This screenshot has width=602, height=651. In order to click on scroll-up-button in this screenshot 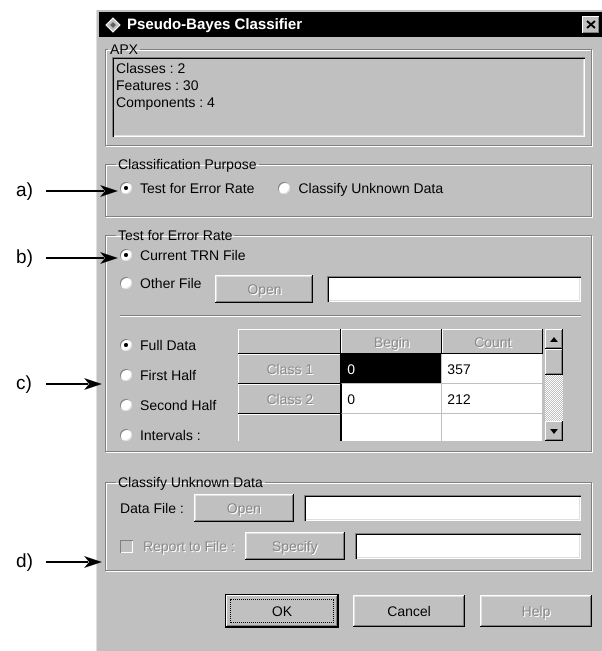, I will do `click(554, 339)`.